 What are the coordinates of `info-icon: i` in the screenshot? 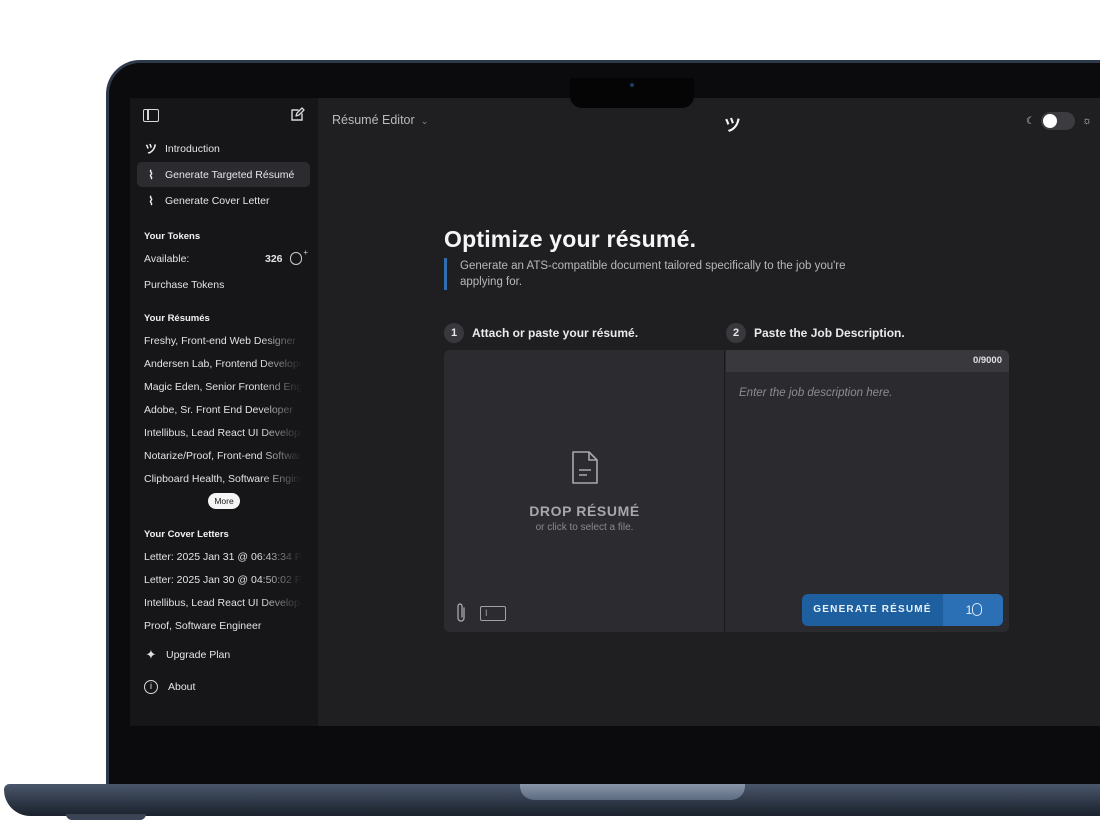 It's located at (151, 687).